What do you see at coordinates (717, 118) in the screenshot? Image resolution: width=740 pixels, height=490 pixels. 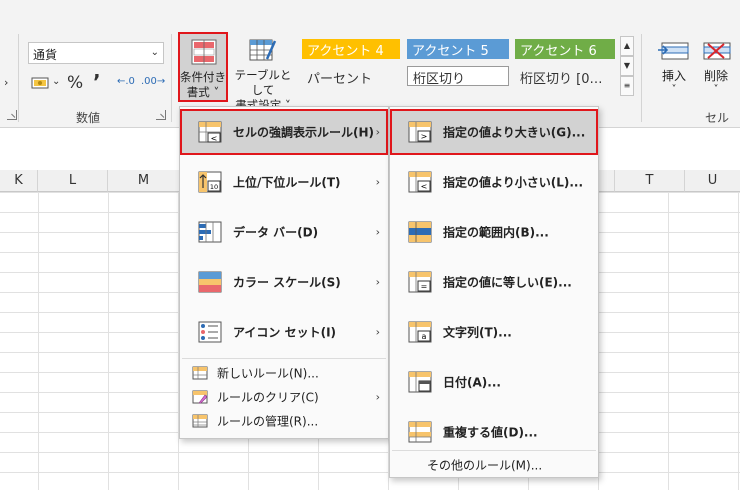 I see `cells-group-label: セル` at bounding box center [717, 118].